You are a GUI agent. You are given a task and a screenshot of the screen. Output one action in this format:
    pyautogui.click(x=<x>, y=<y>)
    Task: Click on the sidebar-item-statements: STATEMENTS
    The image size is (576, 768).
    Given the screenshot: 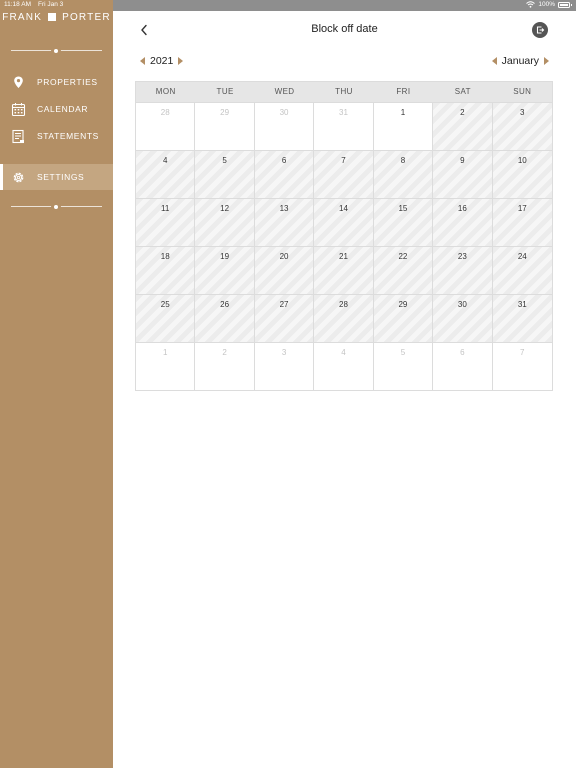 What is the action you would take?
    pyautogui.click(x=56, y=136)
    